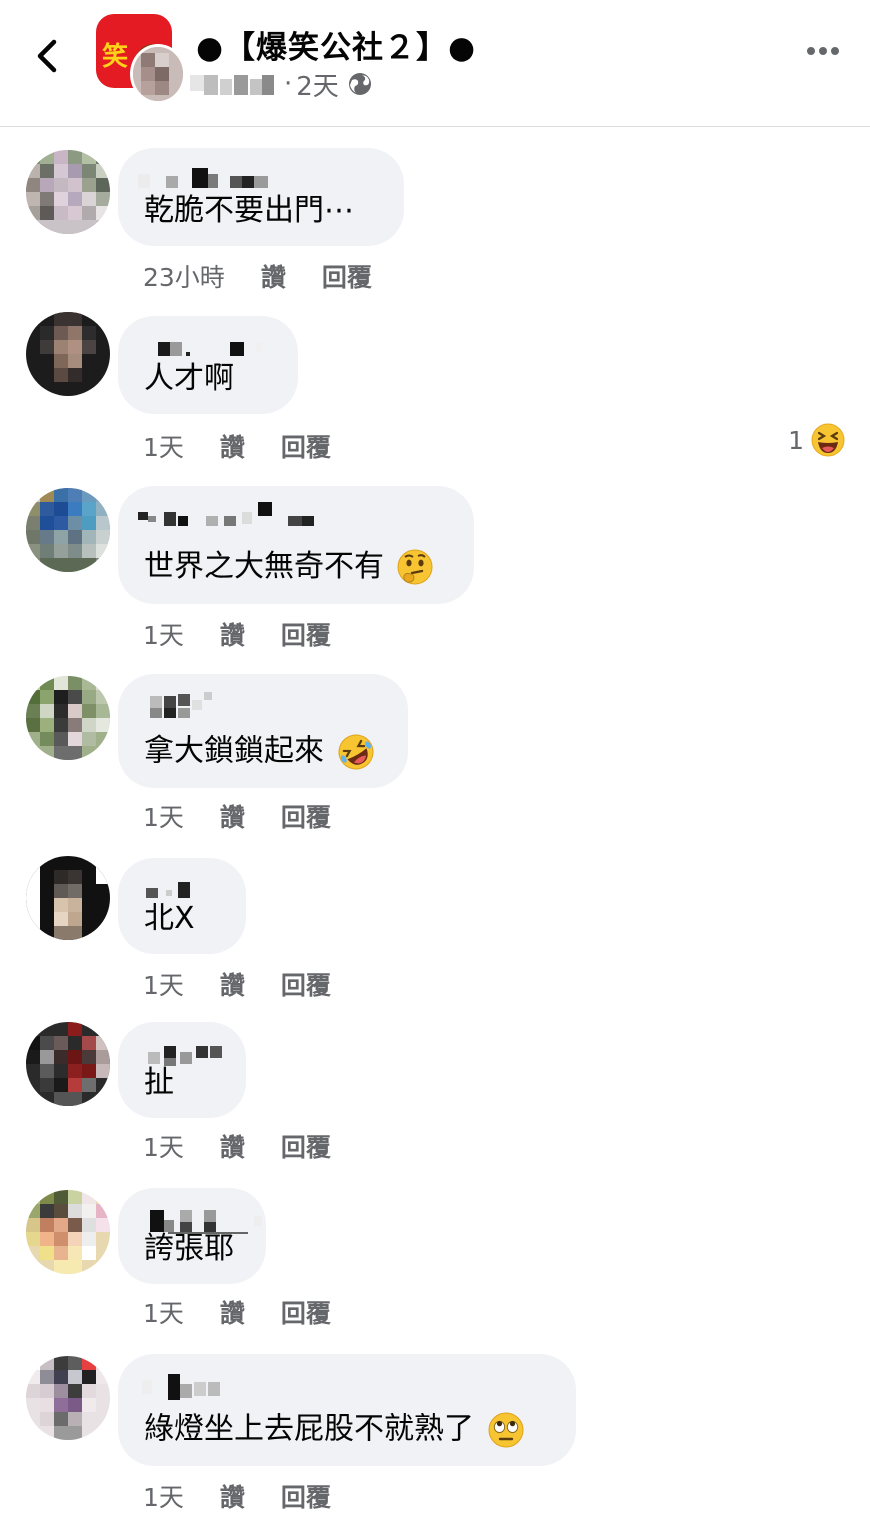  I want to click on comment-text: 拿大鎖鎖起來, so click(260, 752).